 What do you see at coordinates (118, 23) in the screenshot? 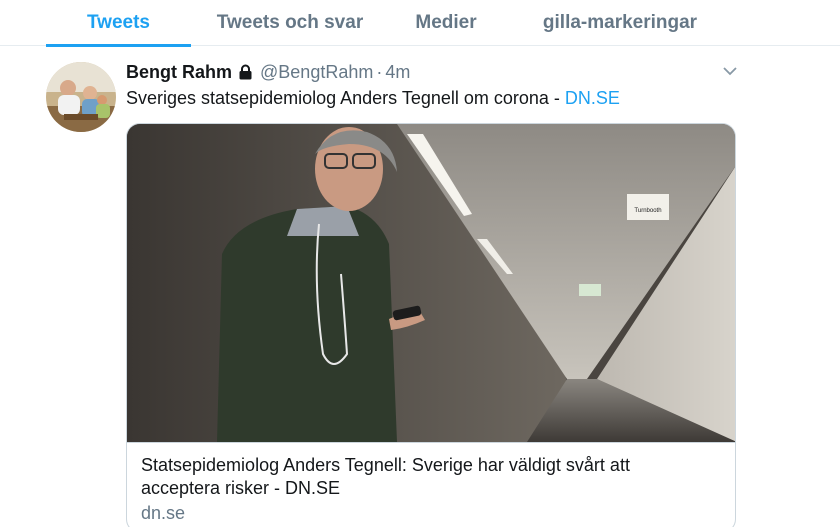
I see `tab-tweets: Tweets` at bounding box center [118, 23].